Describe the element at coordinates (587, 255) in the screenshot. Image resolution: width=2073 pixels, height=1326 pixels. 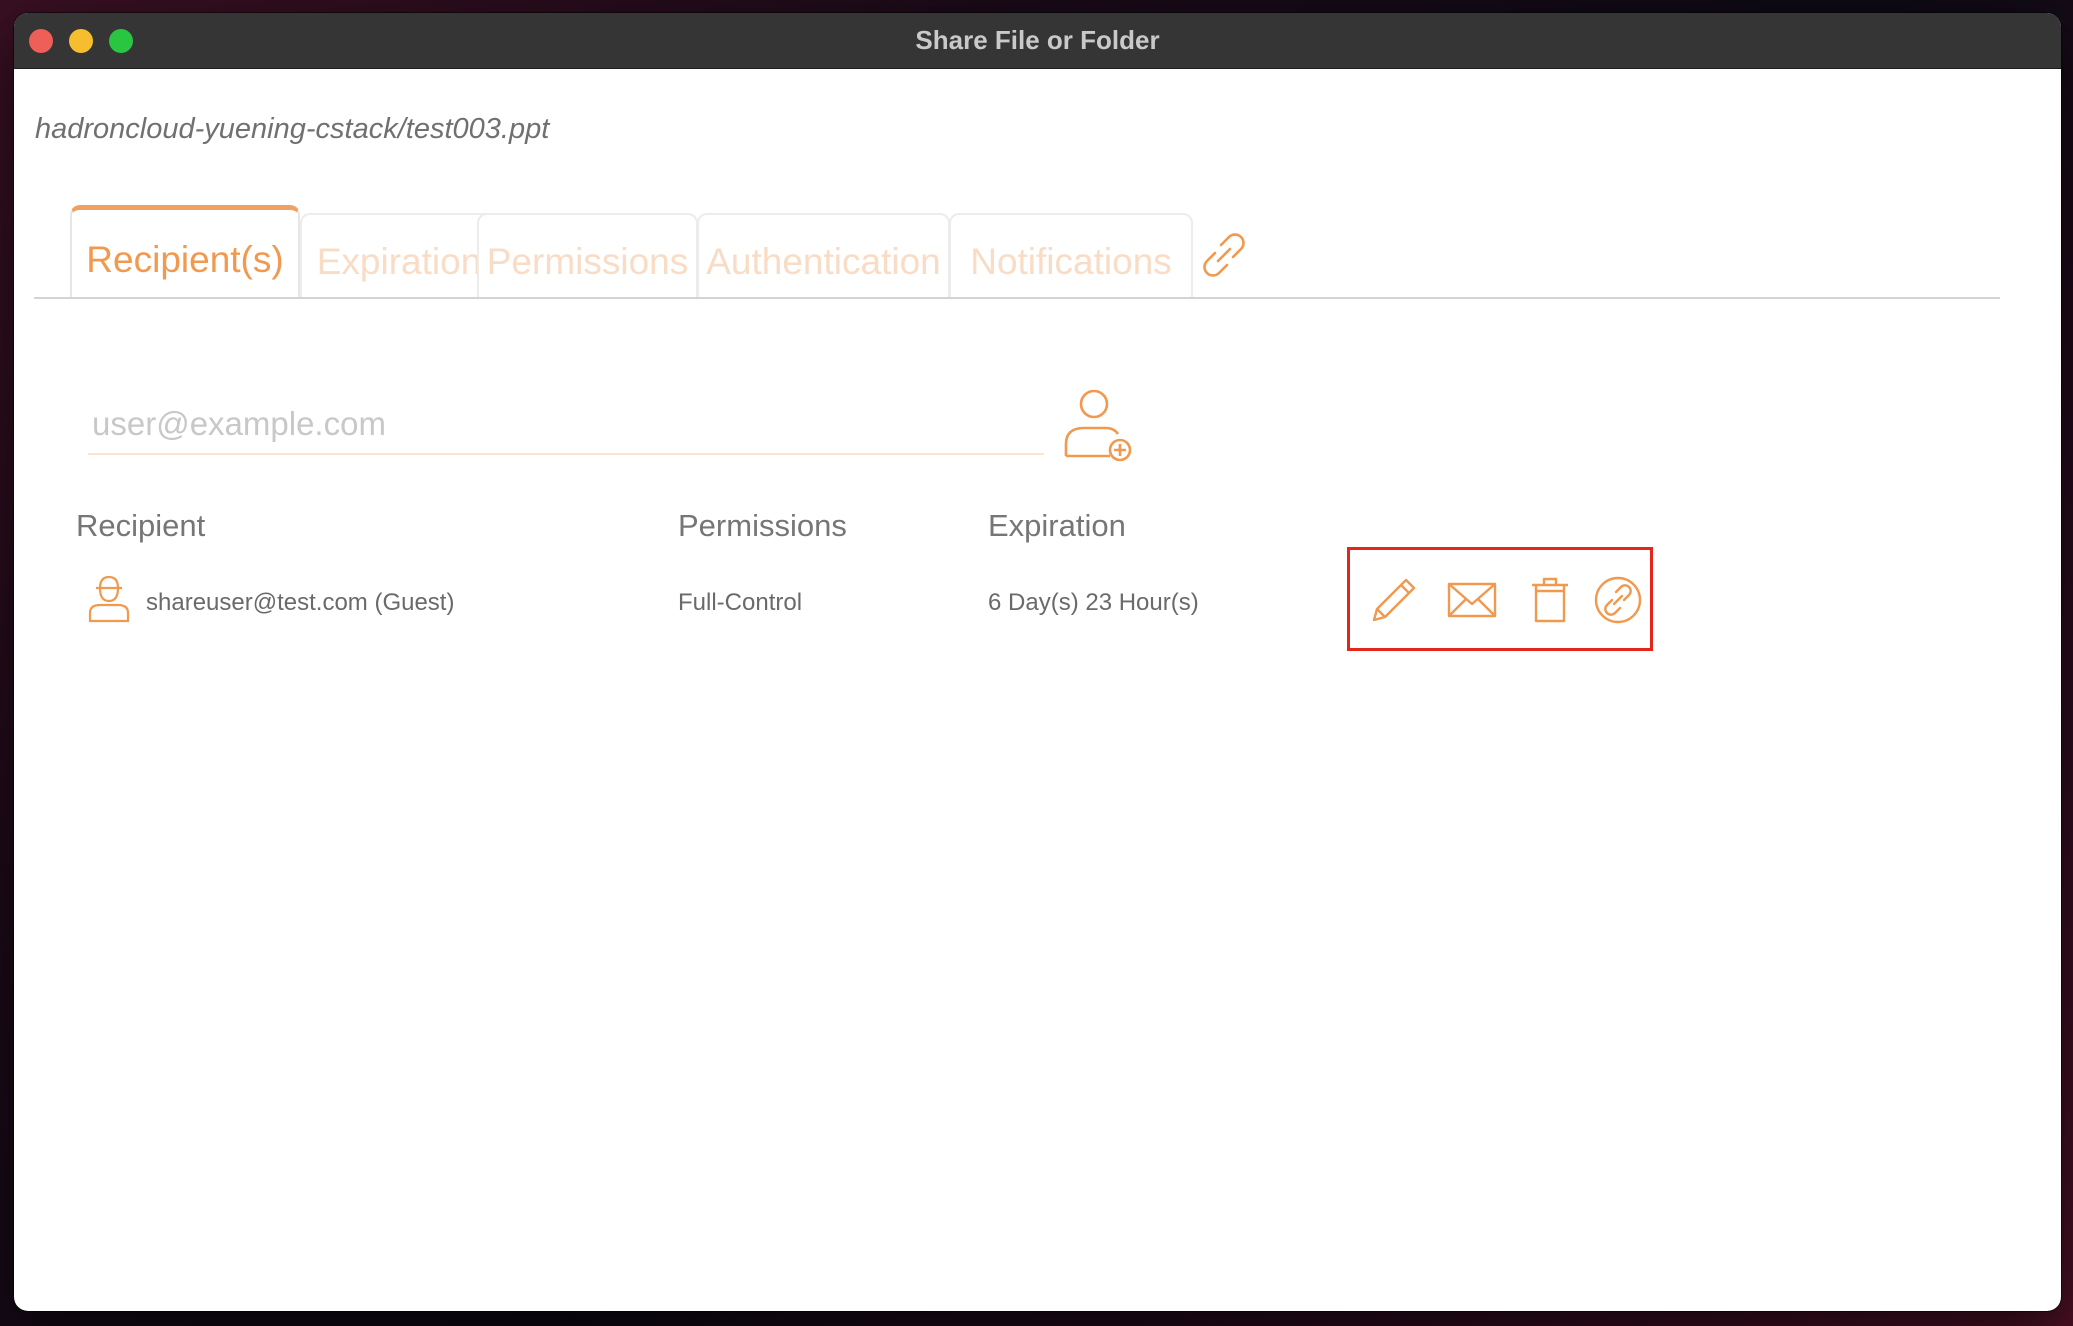
I see `tab-permissions: Permissions` at that location.